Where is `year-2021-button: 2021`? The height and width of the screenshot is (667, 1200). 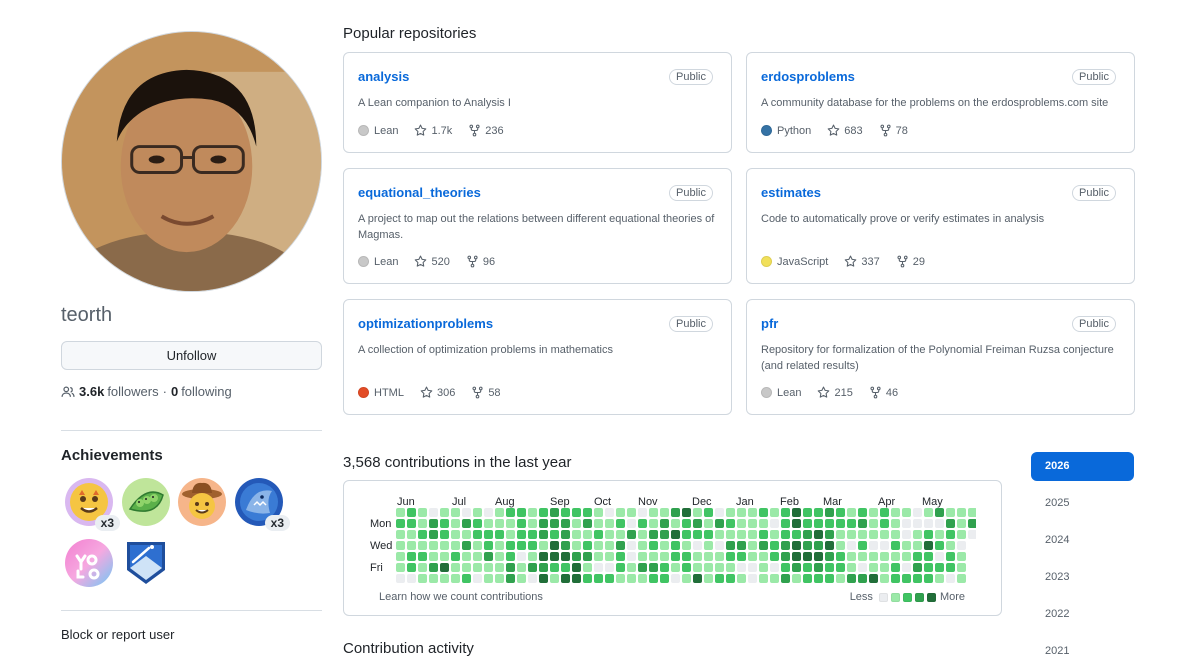 year-2021-button: 2021 is located at coordinates (1082, 651).